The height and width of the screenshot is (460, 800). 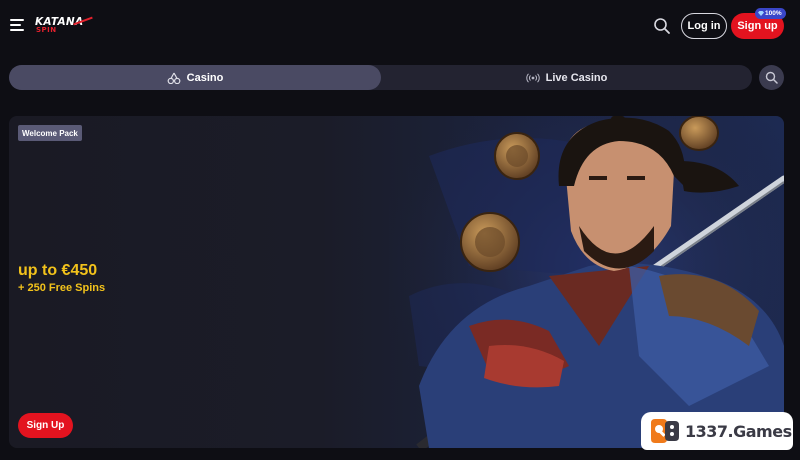 What do you see at coordinates (738, 431) in the screenshot?
I see `watermark-text: 1337.Games` at bounding box center [738, 431].